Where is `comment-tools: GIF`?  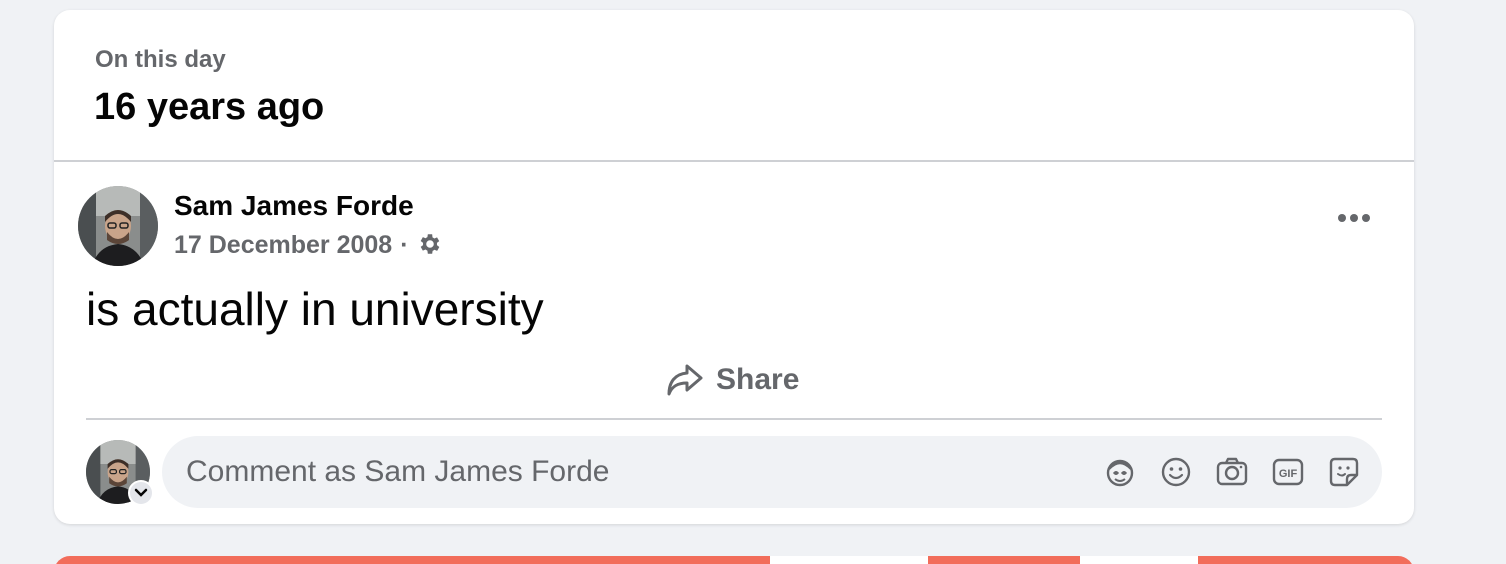
comment-tools: GIF is located at coordinates (1232, 472).